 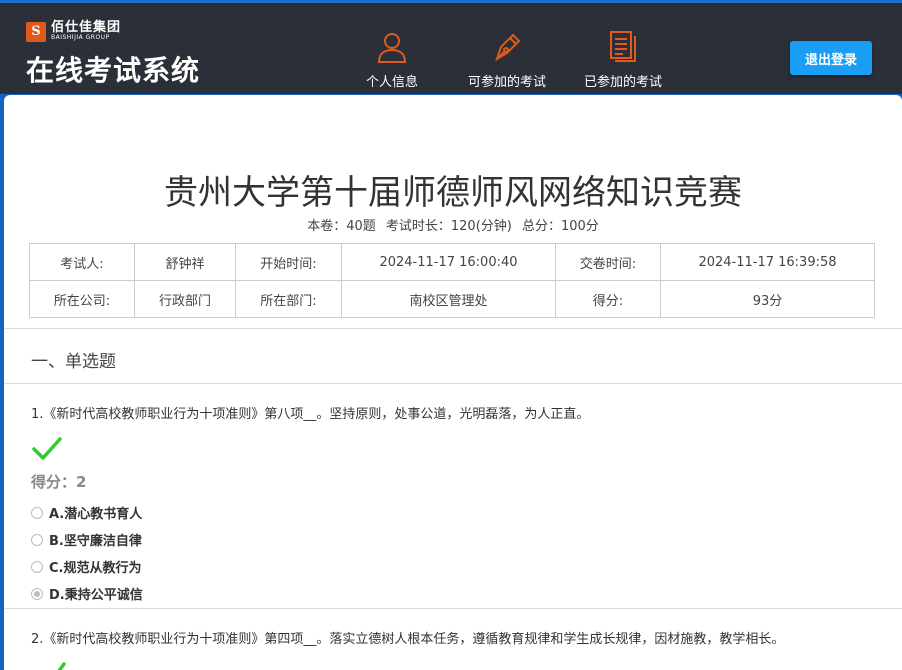 I want to click on option-a: A.潜心教书育人, so click(x=86, y=512).